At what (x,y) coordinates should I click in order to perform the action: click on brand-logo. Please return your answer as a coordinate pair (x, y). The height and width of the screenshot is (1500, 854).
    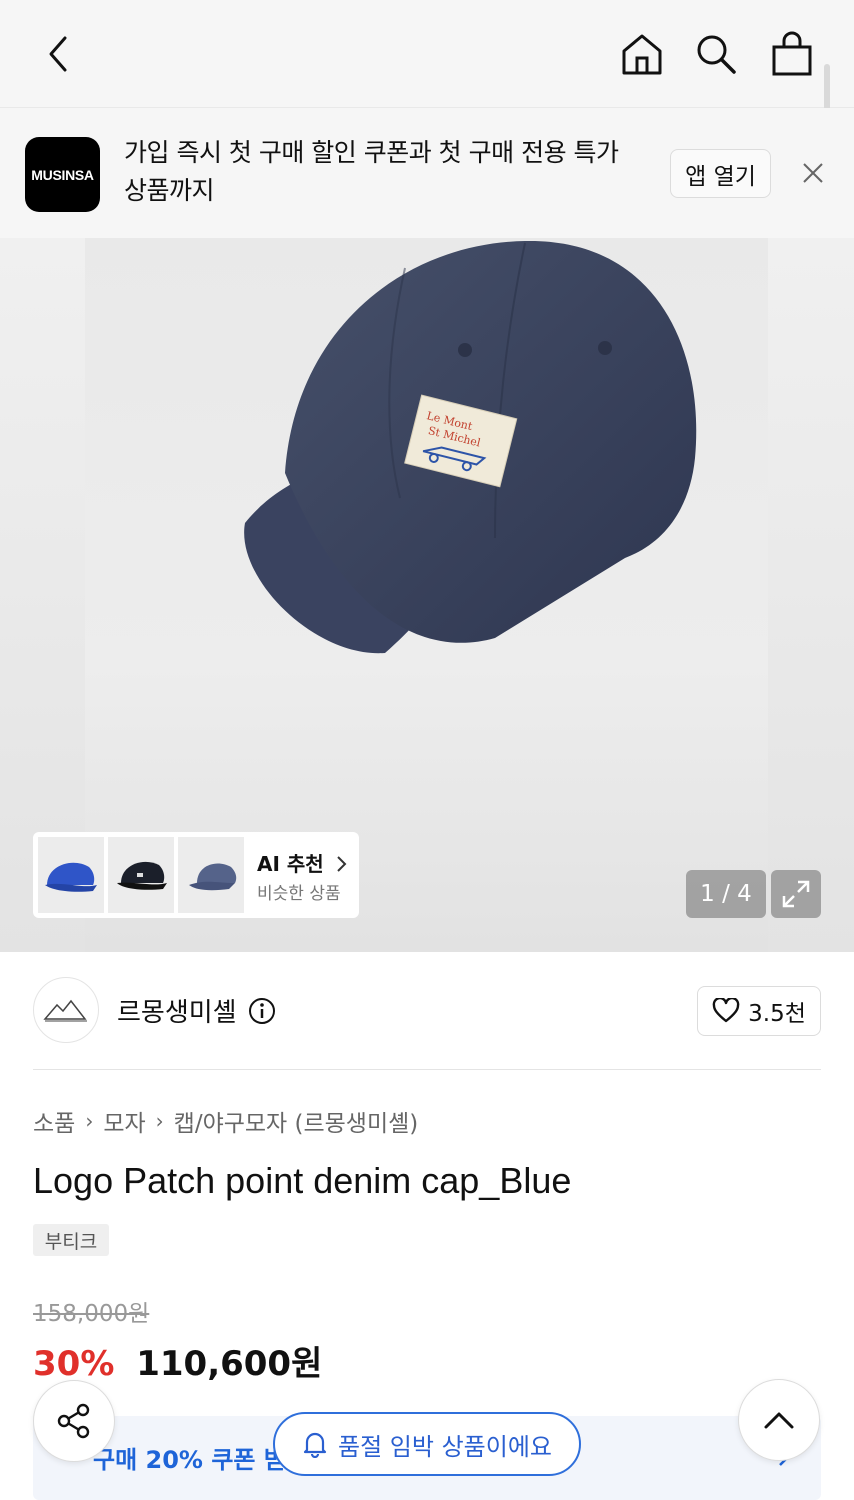
    Looking at the image, I should click on (66, 1010).